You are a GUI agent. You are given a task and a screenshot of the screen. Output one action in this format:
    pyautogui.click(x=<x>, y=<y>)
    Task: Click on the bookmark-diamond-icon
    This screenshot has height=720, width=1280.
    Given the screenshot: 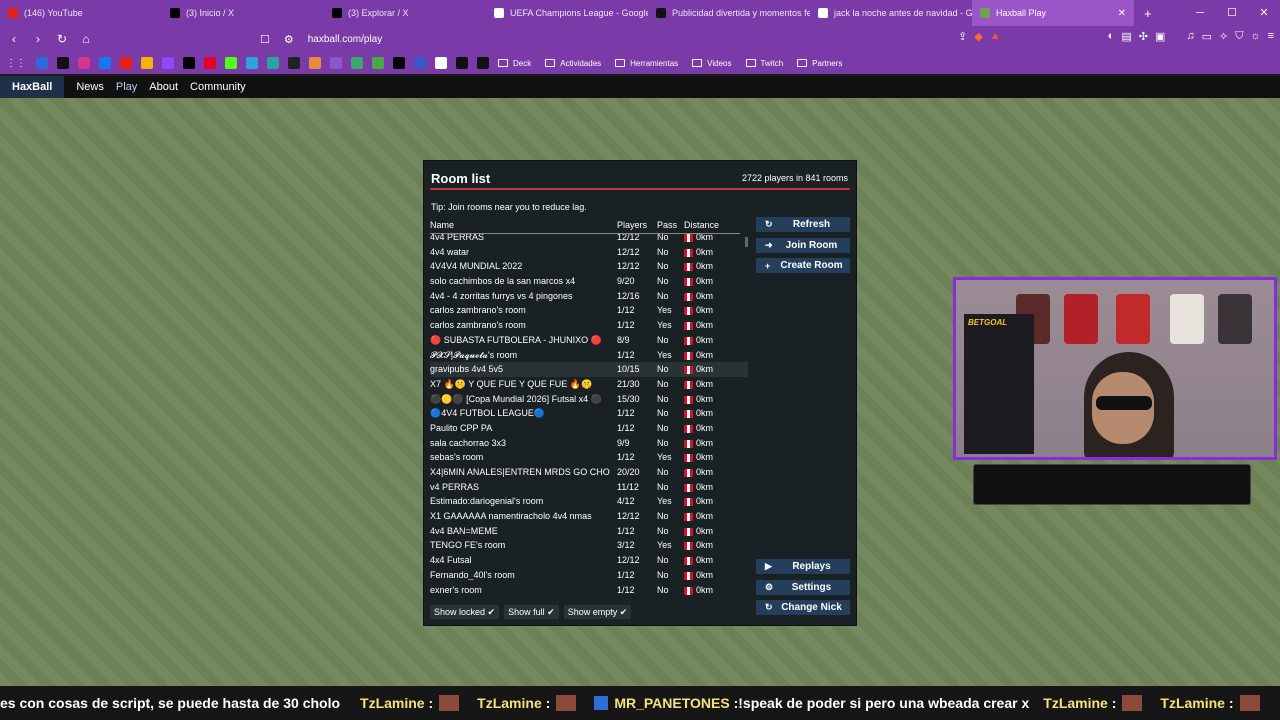 What is the action you would take?
    pyautogui.click(x=462, y=63)
    